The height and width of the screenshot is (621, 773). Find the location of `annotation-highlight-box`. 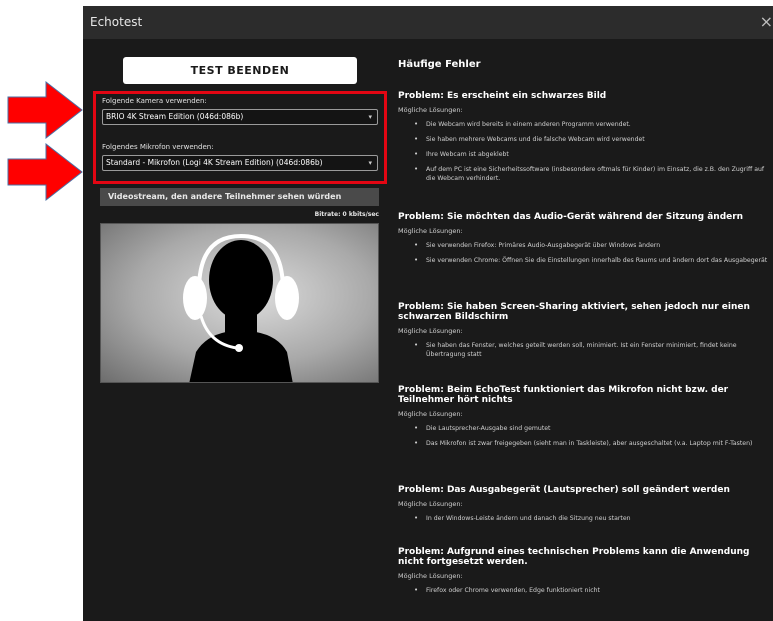

annotation-highlight-box is located at coordinates (240, 137).